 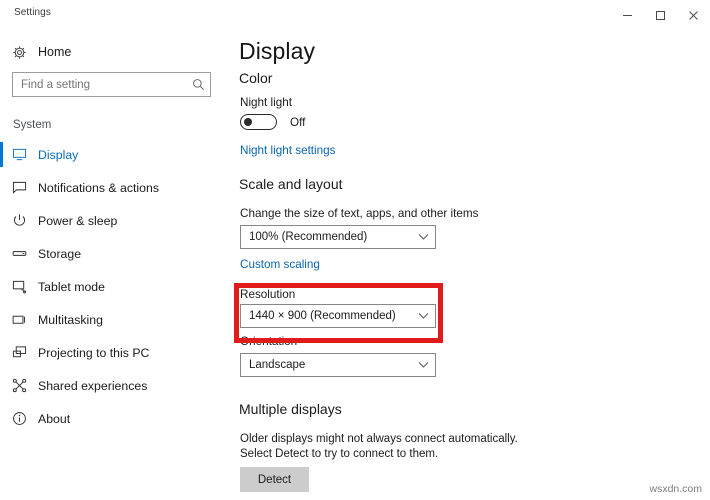 What do you see at coordinates (116, 319) in the screenshot?
I see `sidebar-item-multitasking: Multitasking` at bounding box center [116, 319].